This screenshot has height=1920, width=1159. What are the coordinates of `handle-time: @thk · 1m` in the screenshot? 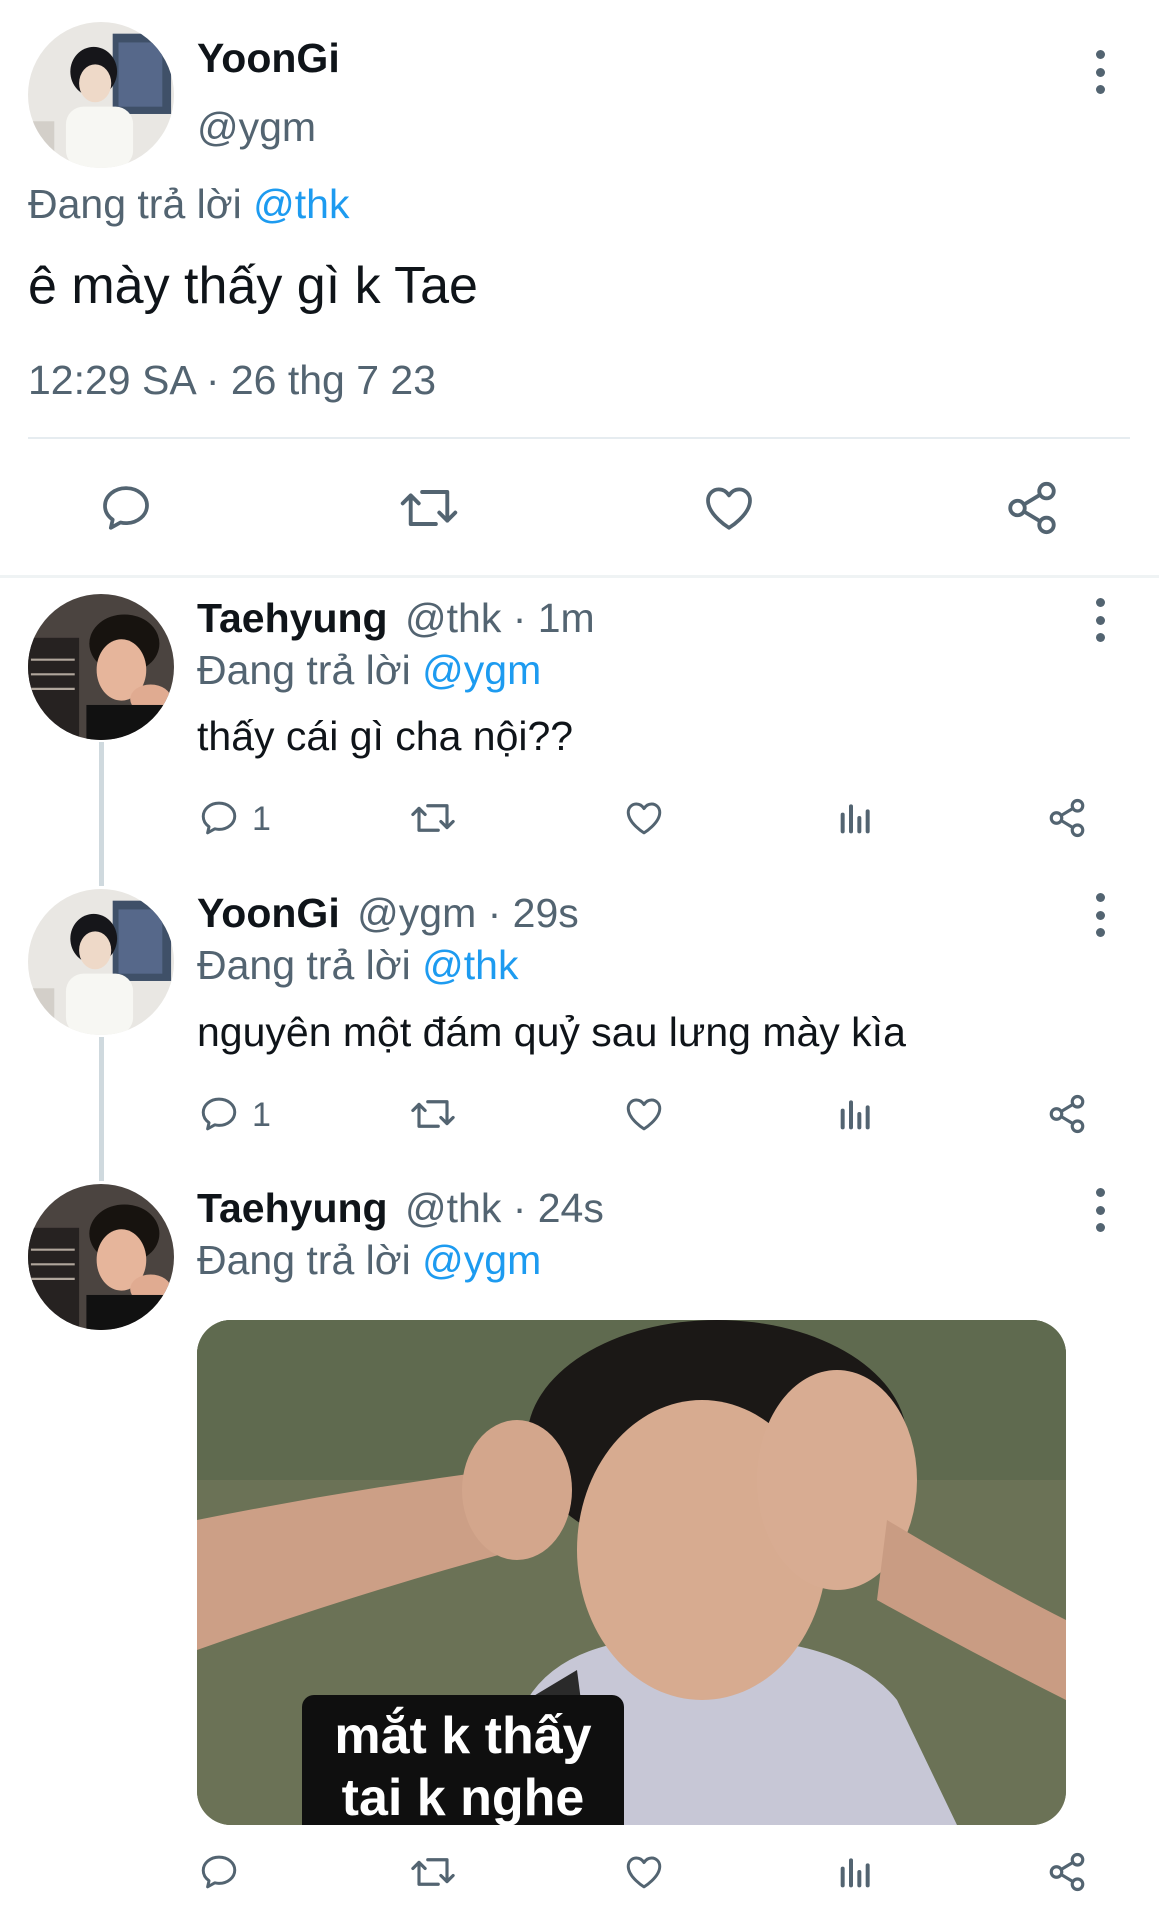 It's located at (500, 618).